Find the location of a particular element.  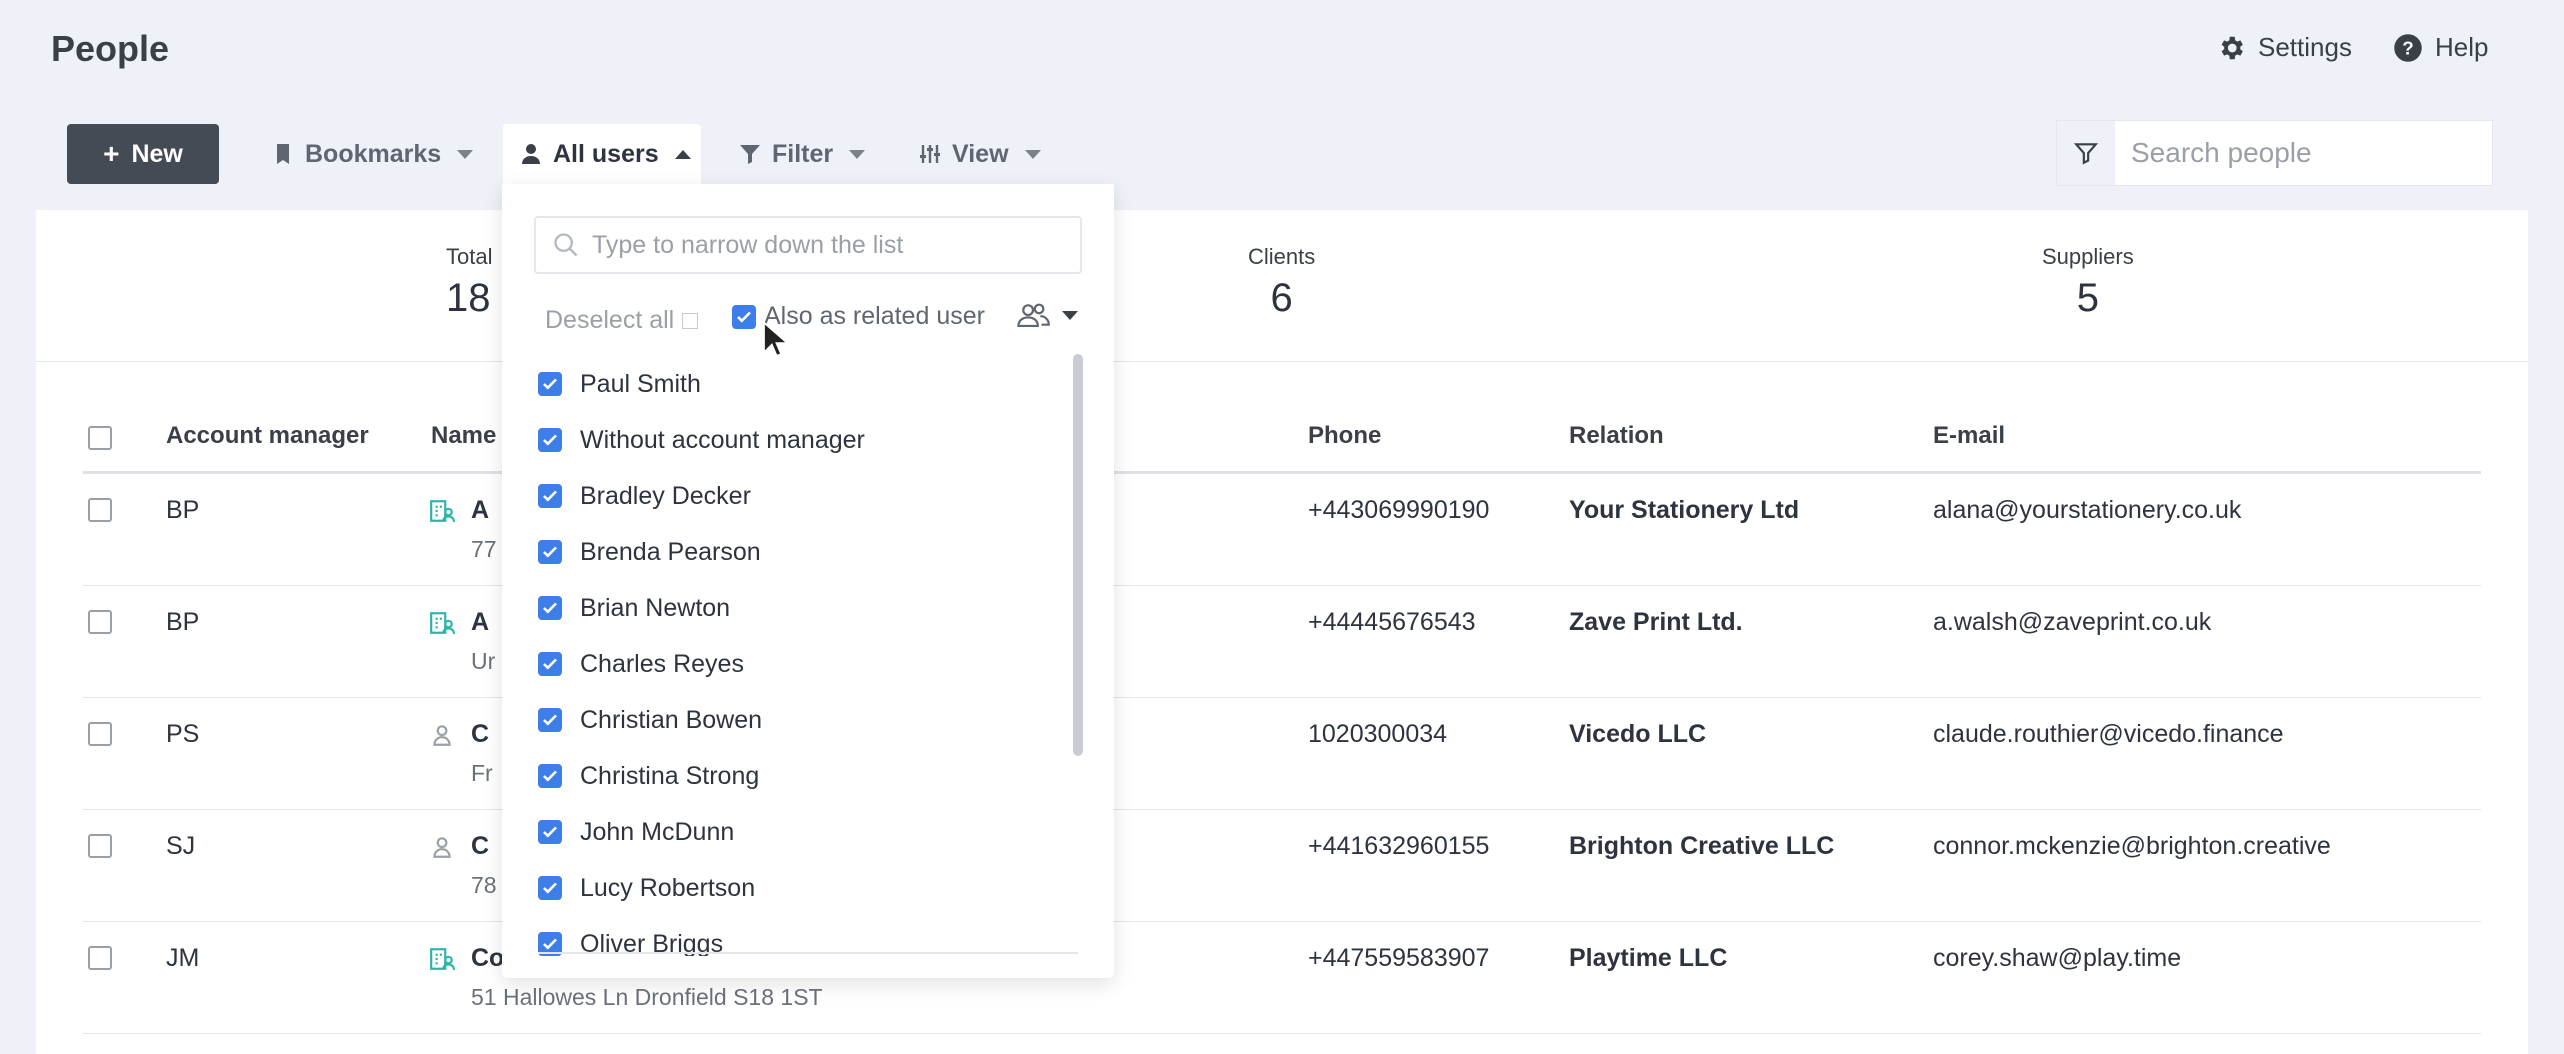

email-value: claude.routhier@vicedo.finance is located at coordinates (2108, 734).